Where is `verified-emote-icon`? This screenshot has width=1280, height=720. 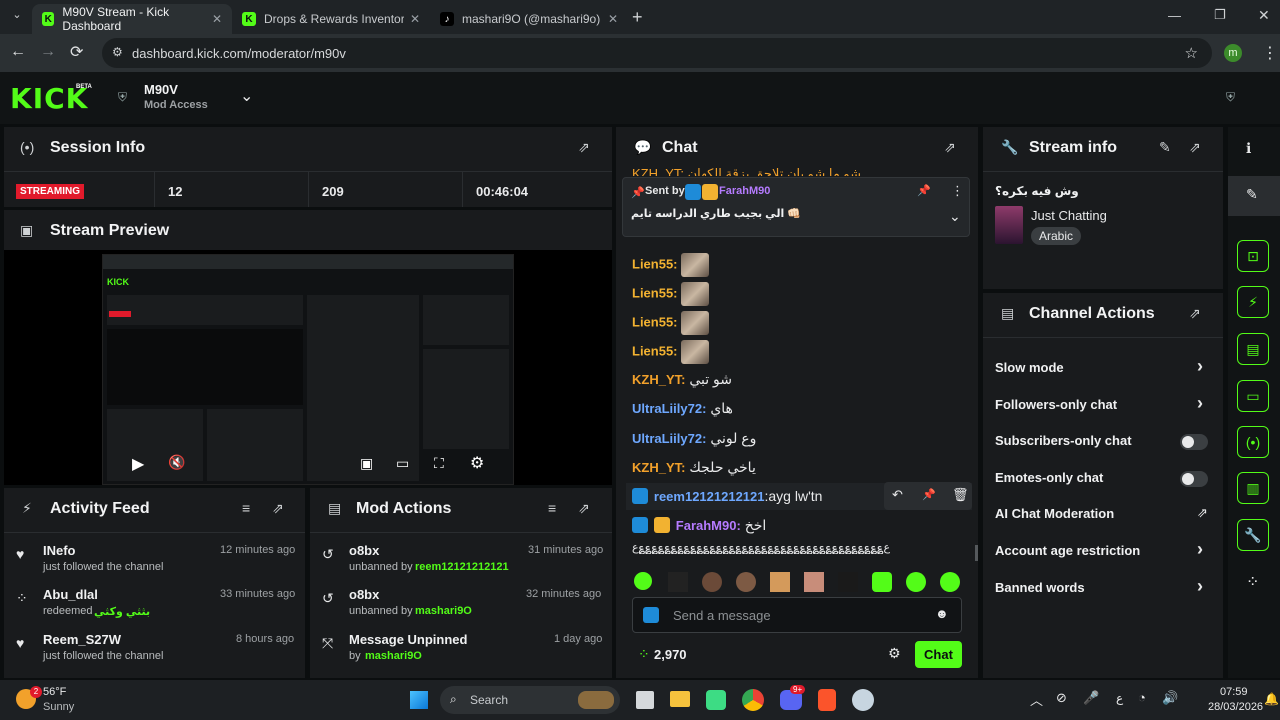
verified-emote-icon is located at coordinates (643, 581).